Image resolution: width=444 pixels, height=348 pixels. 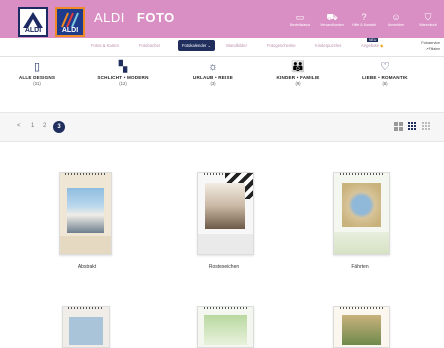 I want to click on product-image-faehrten, so click(x=361, y=213).